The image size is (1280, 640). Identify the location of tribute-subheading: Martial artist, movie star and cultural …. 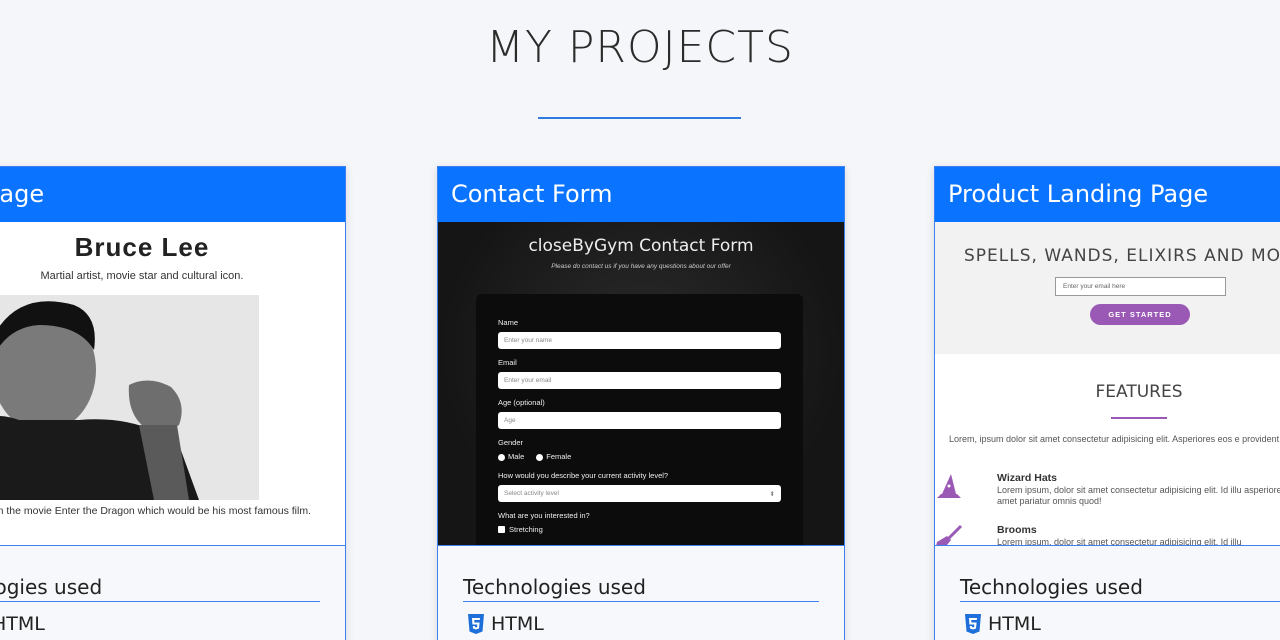
(142, 276).